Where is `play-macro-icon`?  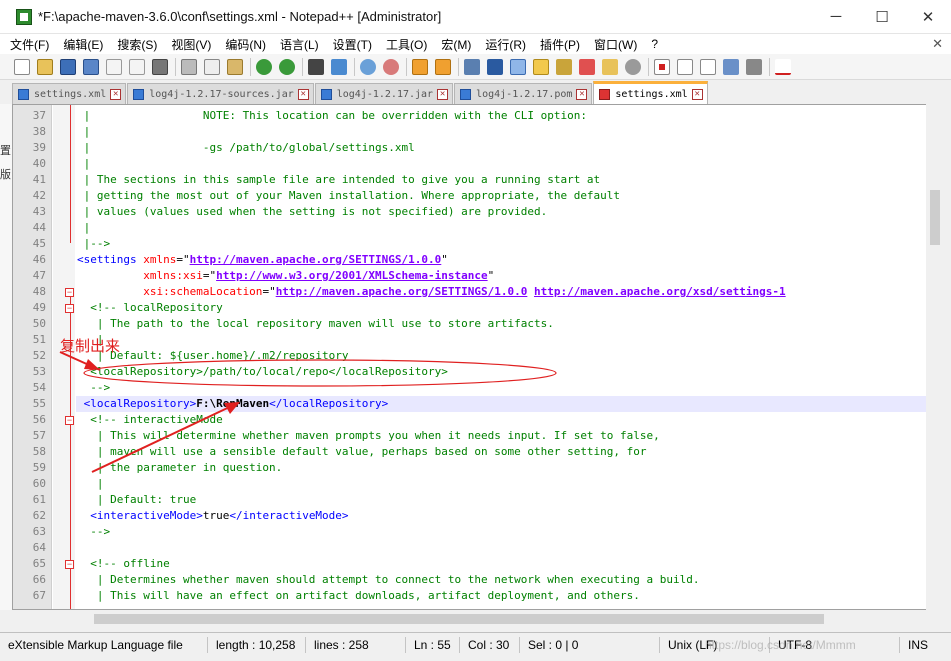 play-macro-icon is located at coordinates (708, 66).